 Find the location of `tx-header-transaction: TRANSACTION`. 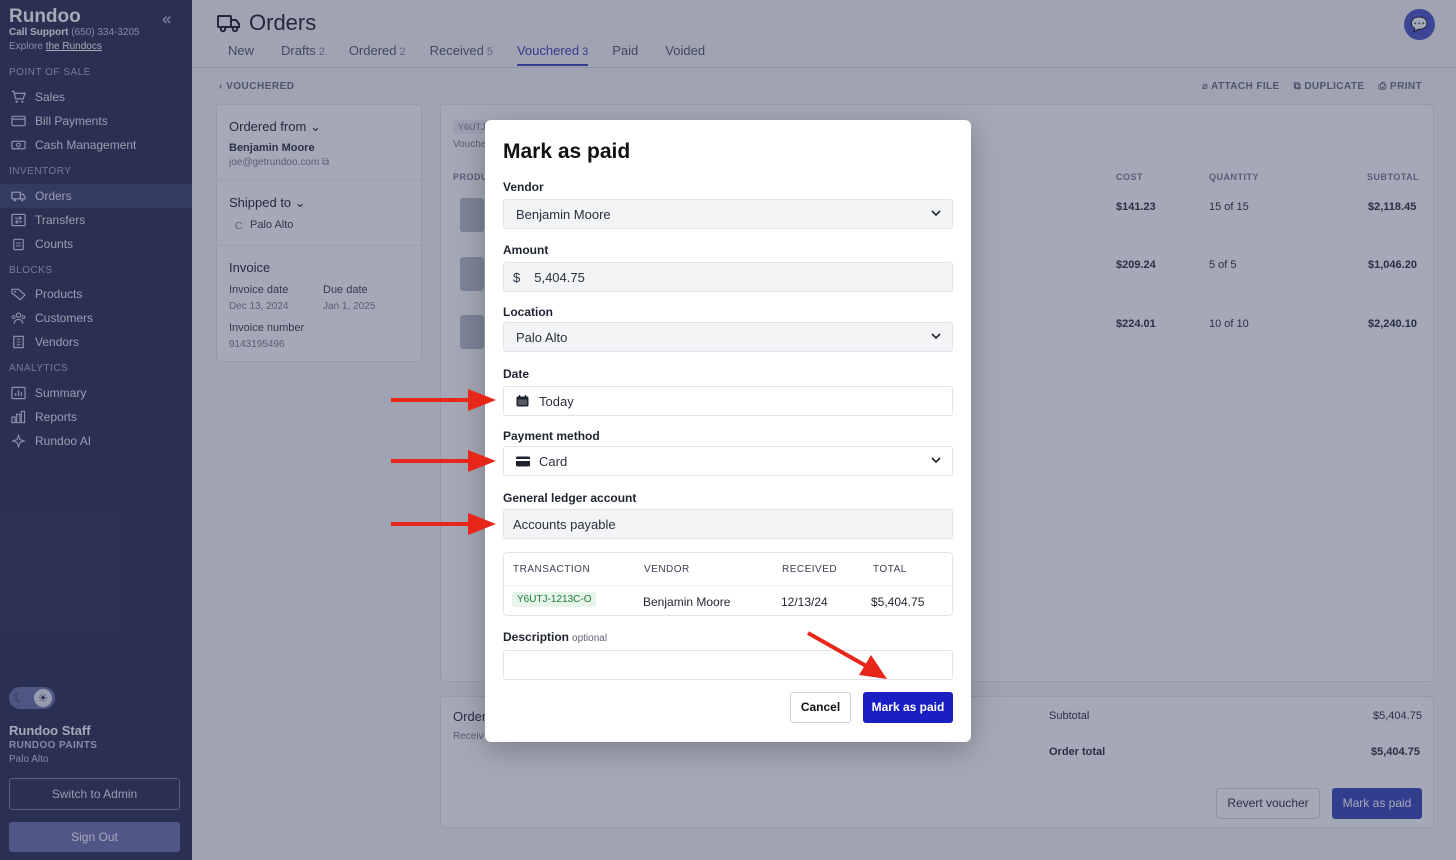

tx-header-transaction: TRANSACTION is located at coordinates (552, 569).